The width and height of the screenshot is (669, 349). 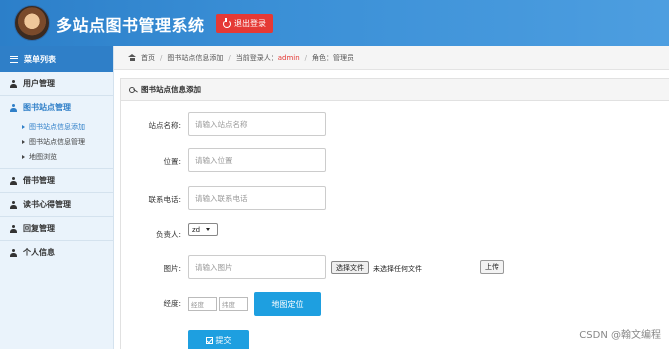 What do you see at coordinates (334, 23) in the screenshot?
I see `app-header: 多站点图书管理系统 退出登录` at bounding box center [334, 23].